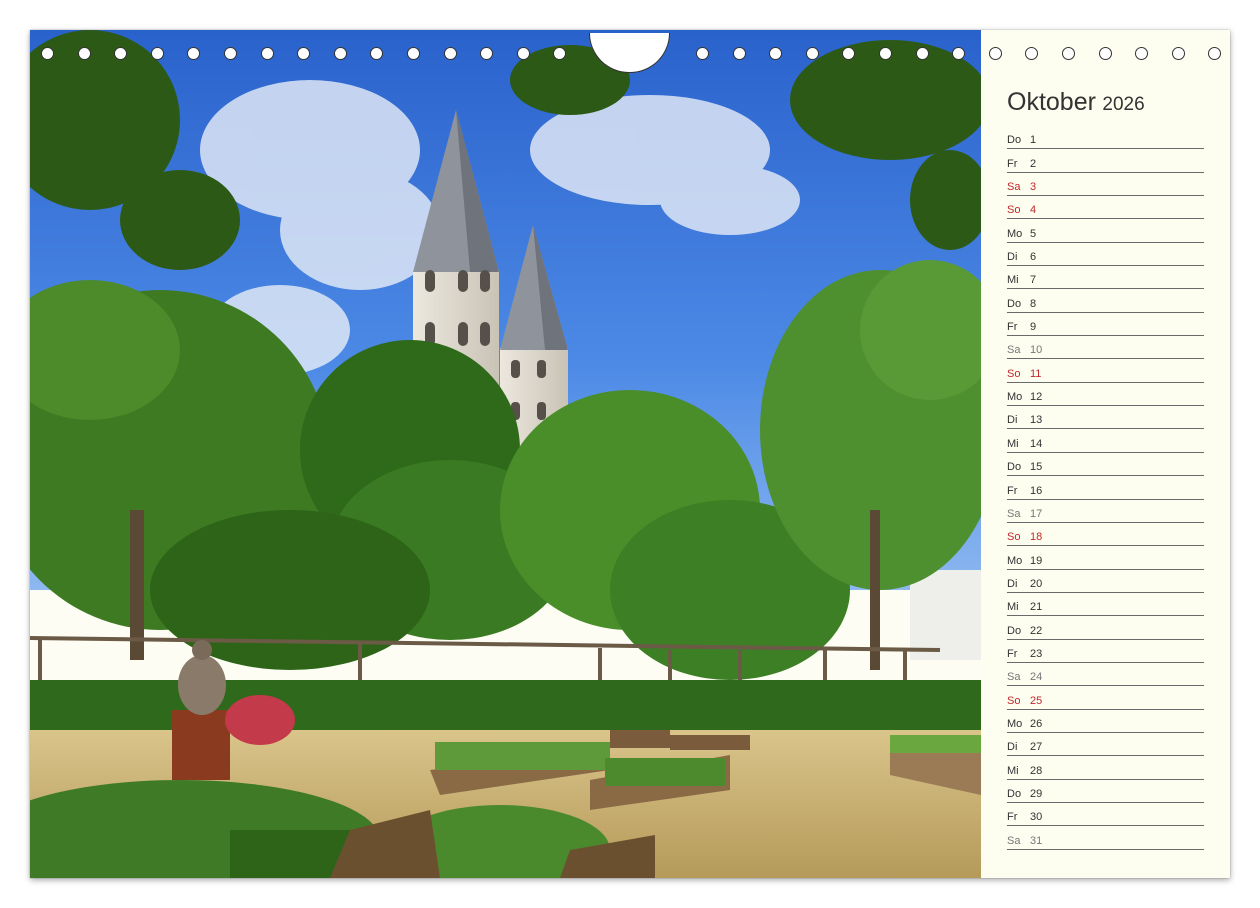  What do you see at coordinates (1033, 233) in the screenshot?
I see `day-number: 5` at bounding box center [1033, 233].